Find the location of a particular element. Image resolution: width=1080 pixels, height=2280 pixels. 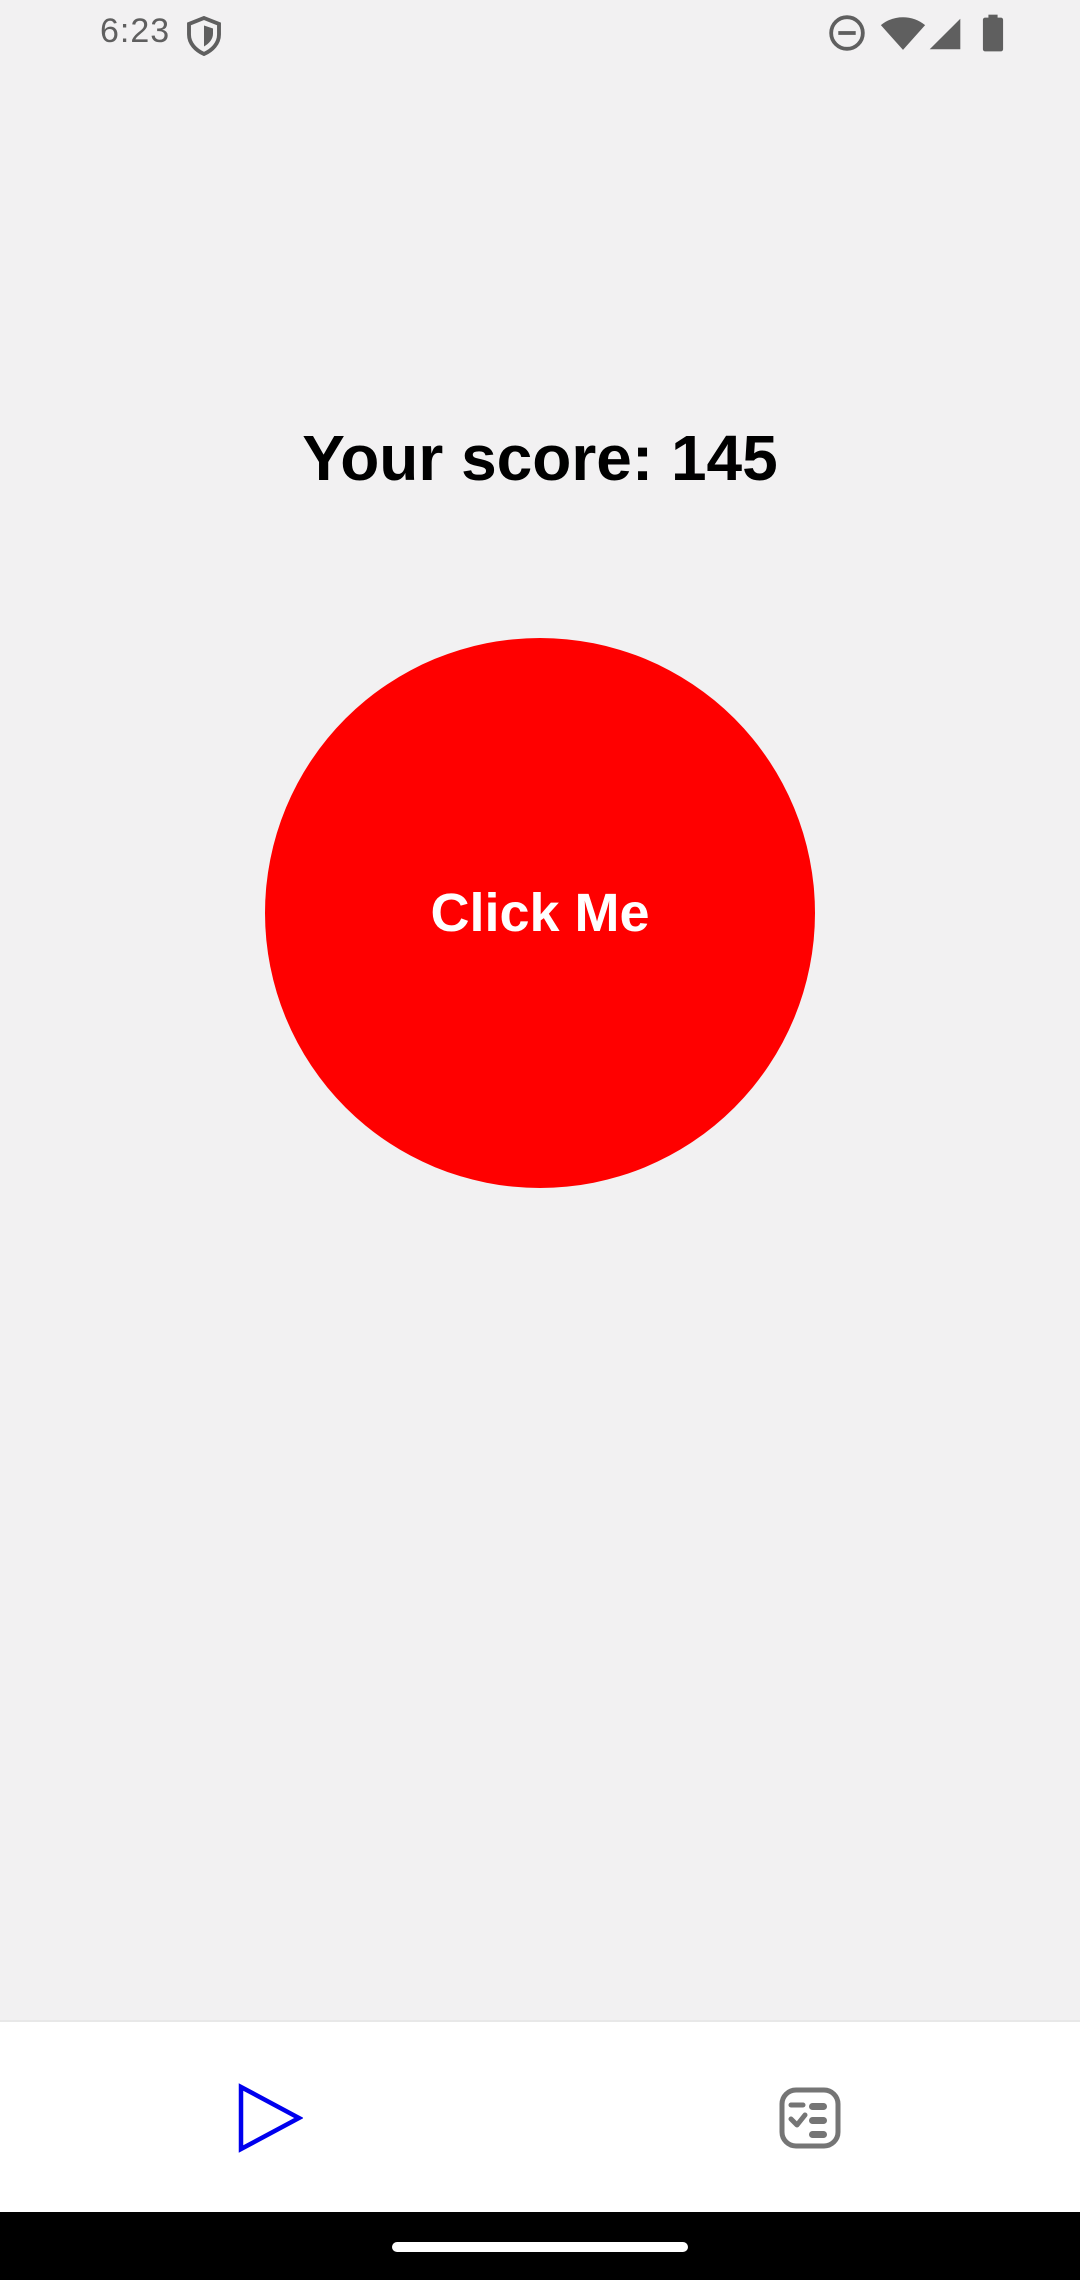

shield-icon is located at coordinates (204, 36).